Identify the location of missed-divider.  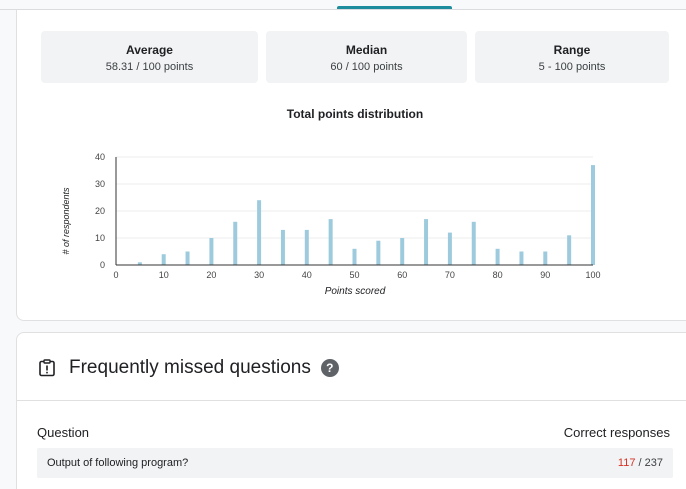
(351, 400).